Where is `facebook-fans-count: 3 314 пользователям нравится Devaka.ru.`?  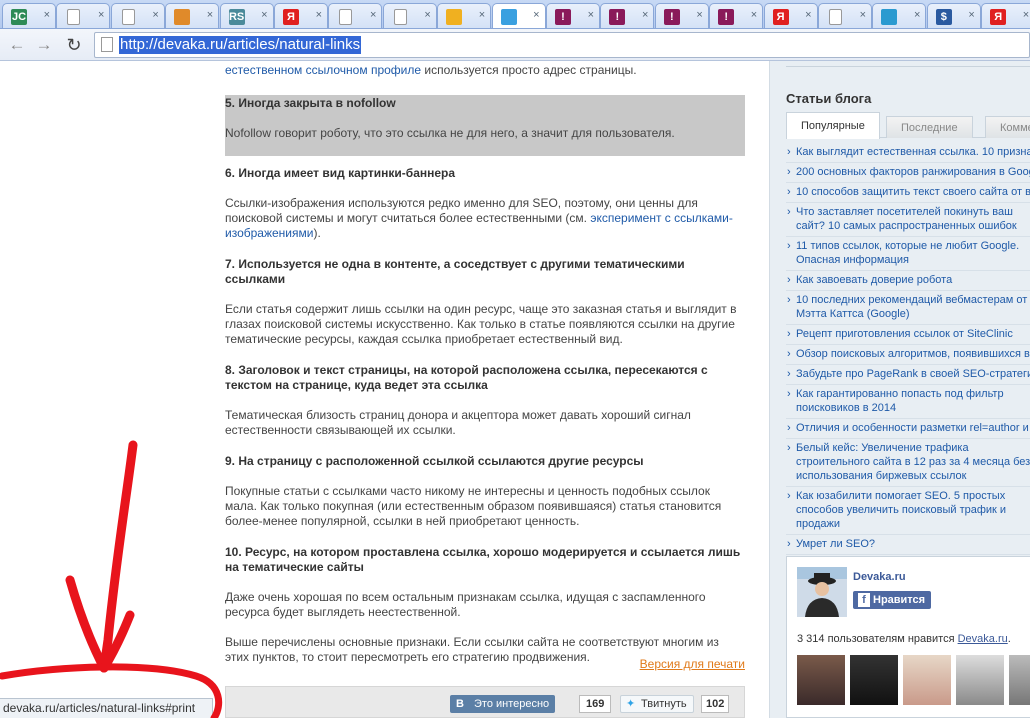 facebook-fans-count: 3 314 пользователям нравится Devaka.ru. is located at coordinates (904, 639).